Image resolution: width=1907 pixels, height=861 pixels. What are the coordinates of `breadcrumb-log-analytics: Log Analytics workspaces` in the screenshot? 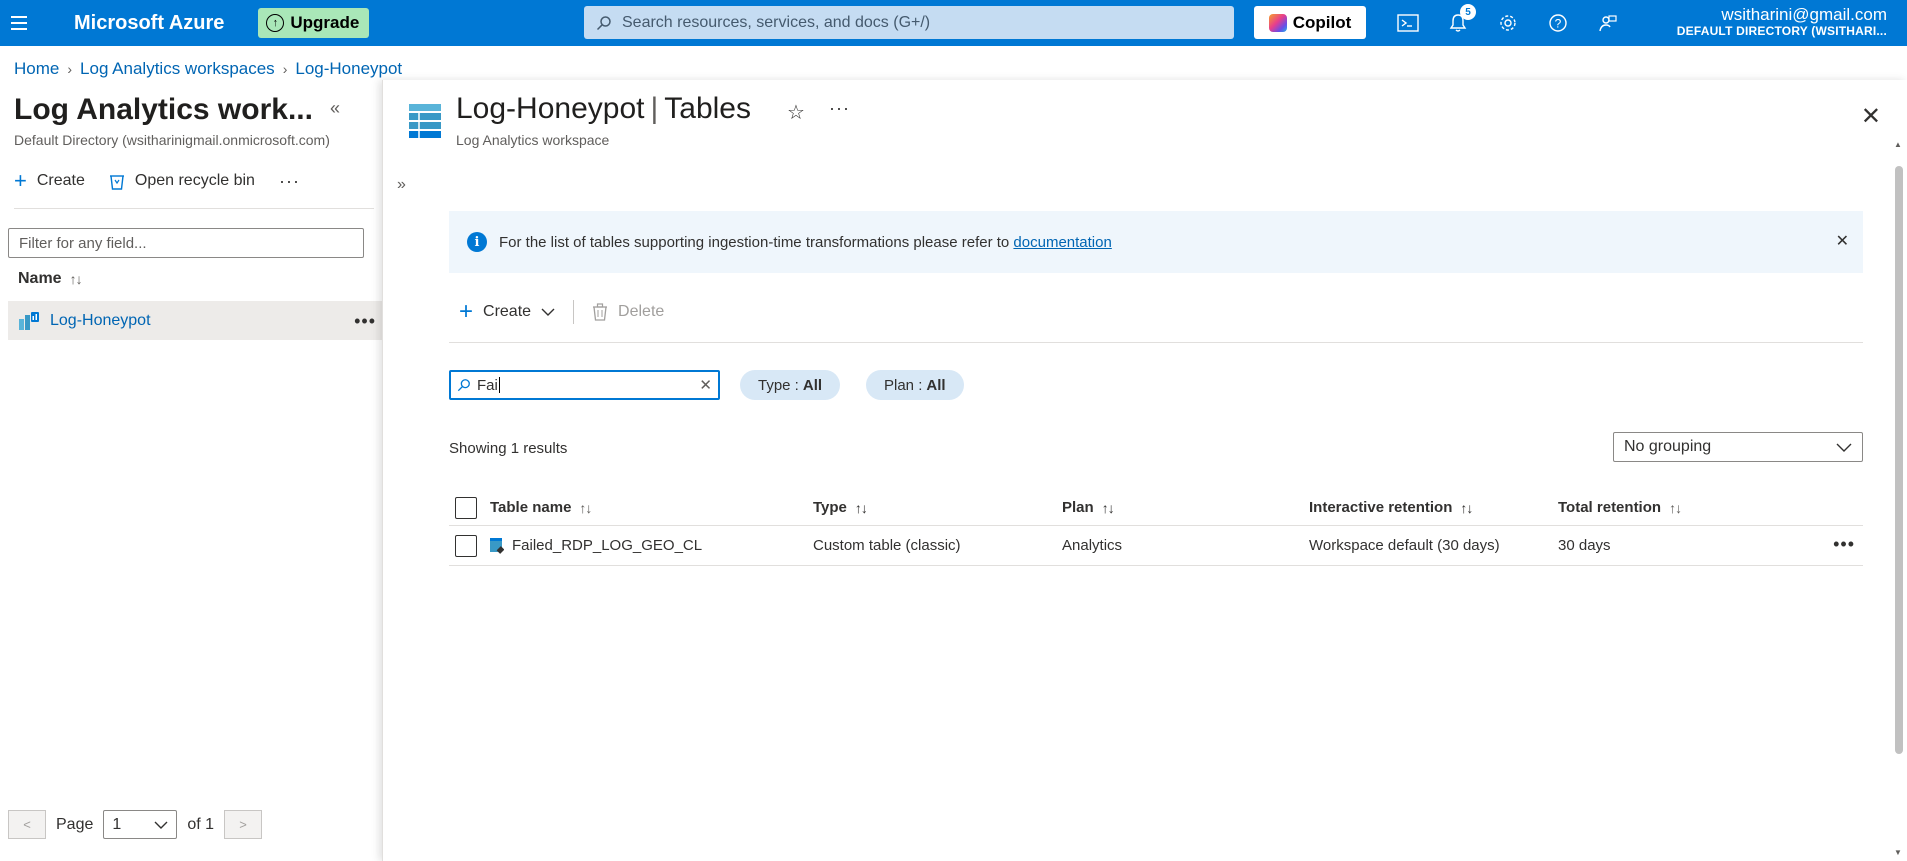 It's located at (177, 69).